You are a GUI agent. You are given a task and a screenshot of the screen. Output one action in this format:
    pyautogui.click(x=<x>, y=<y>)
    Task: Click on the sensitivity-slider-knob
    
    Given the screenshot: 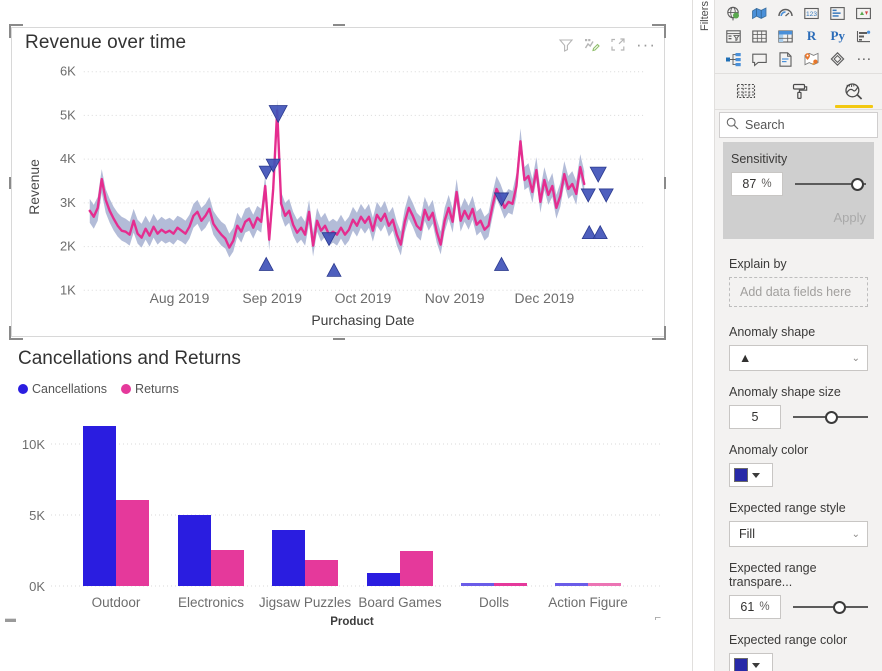 What is the action you would take?
    pyautogui.click(x=857, y=184)
    